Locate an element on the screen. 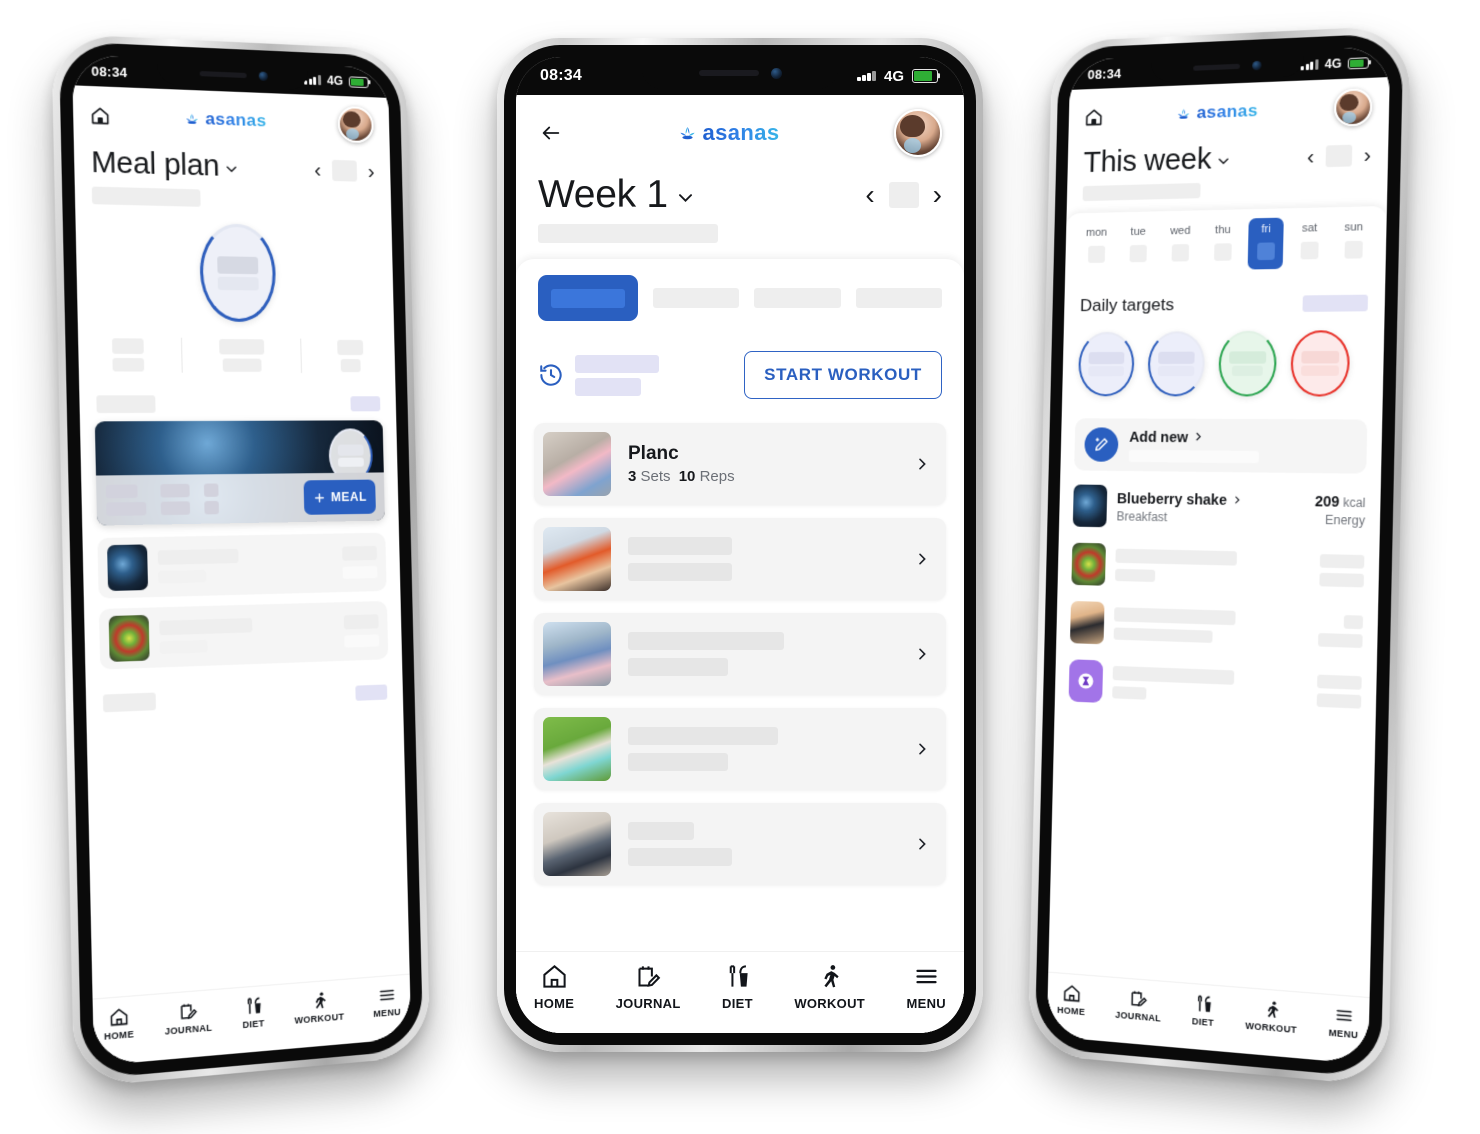 The image size is (1480, 1134). history-clock-icon is located at coordinates (551, 375).